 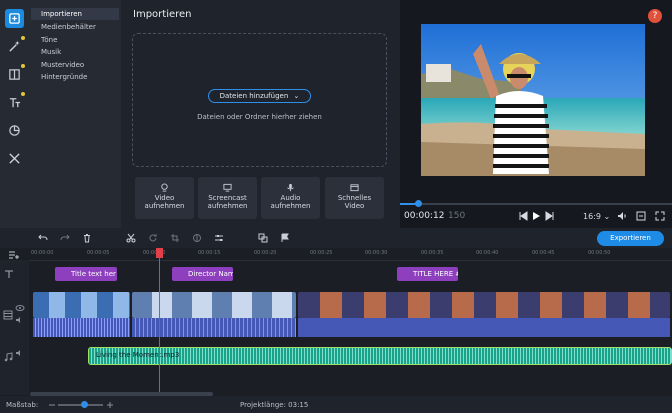 I want to click on quick-video-label: Schnelles Video, so click(x=354, y=202).